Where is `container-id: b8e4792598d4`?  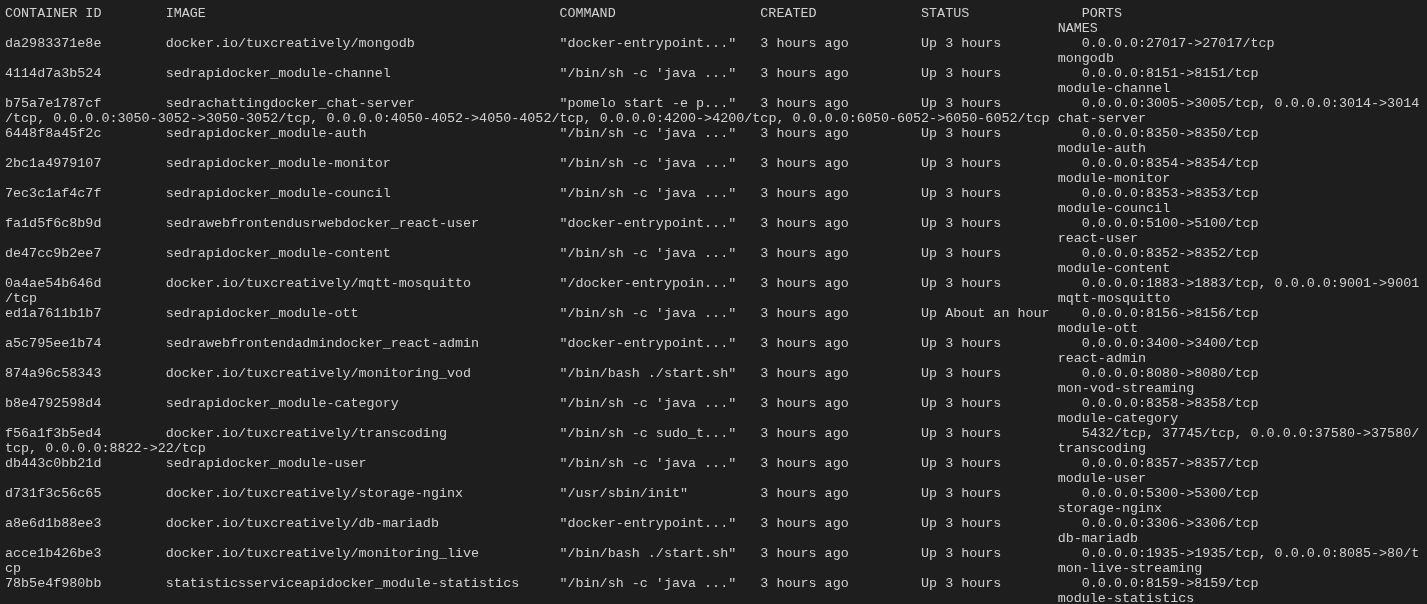
container-id: b8e4792598d4 is located at coordinates (53, 403).